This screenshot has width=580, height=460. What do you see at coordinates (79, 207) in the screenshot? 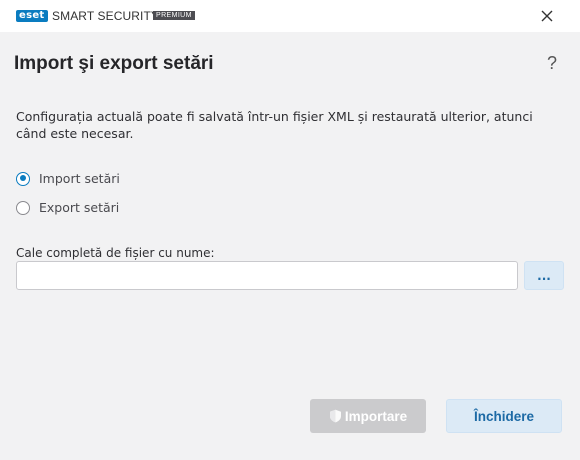
I see `export-settings-label: Export setări` at bounding box center [79, 207].